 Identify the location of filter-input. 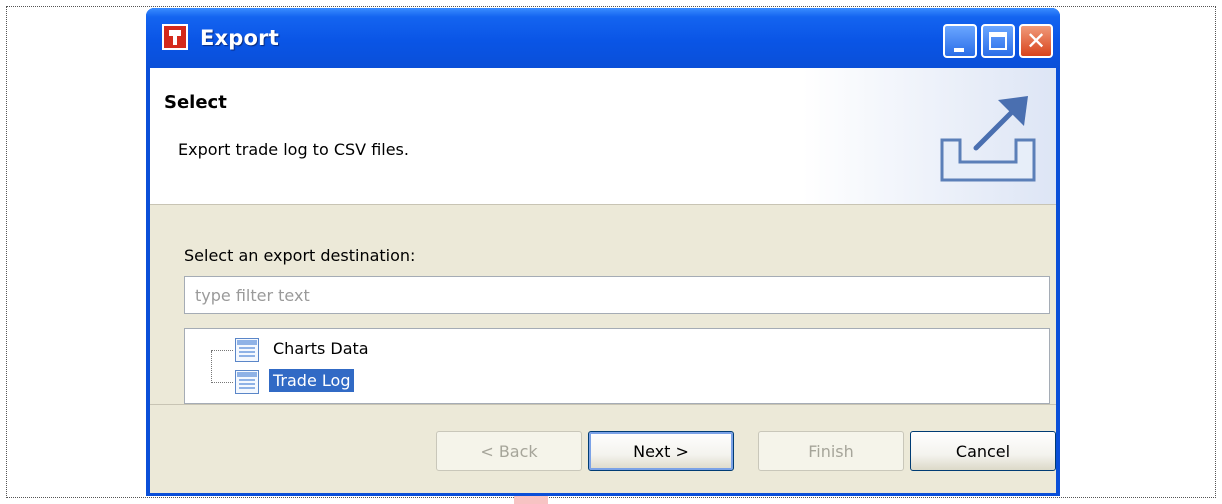
(617, 295).